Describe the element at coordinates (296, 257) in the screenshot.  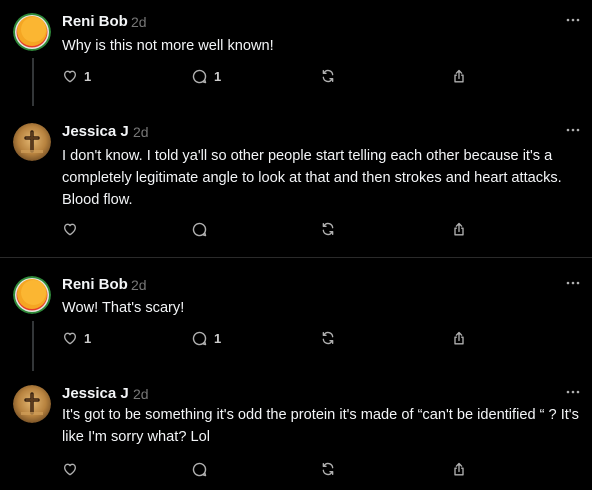
I see `post-divider` at that location.